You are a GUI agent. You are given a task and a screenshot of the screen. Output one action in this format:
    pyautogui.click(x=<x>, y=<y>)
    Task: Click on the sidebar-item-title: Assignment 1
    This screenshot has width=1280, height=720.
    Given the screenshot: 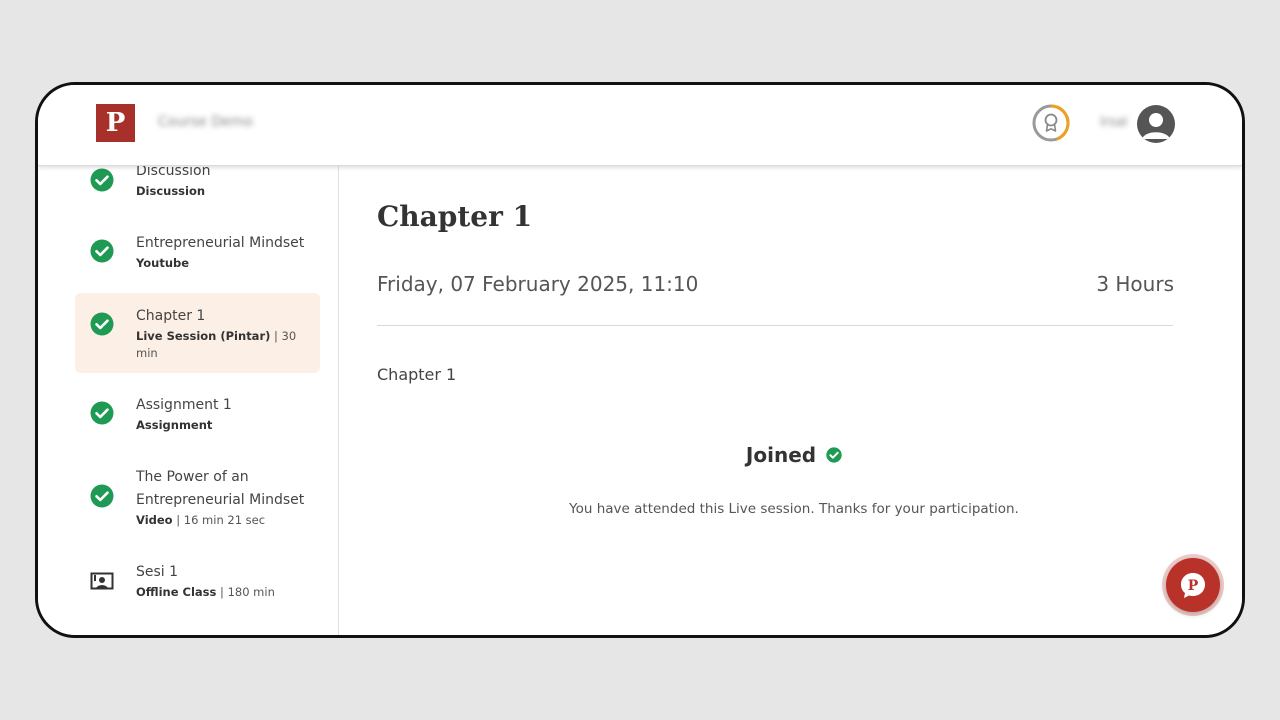 What is the action you would take?
    pyautogui.click(x=184, y=405)
    